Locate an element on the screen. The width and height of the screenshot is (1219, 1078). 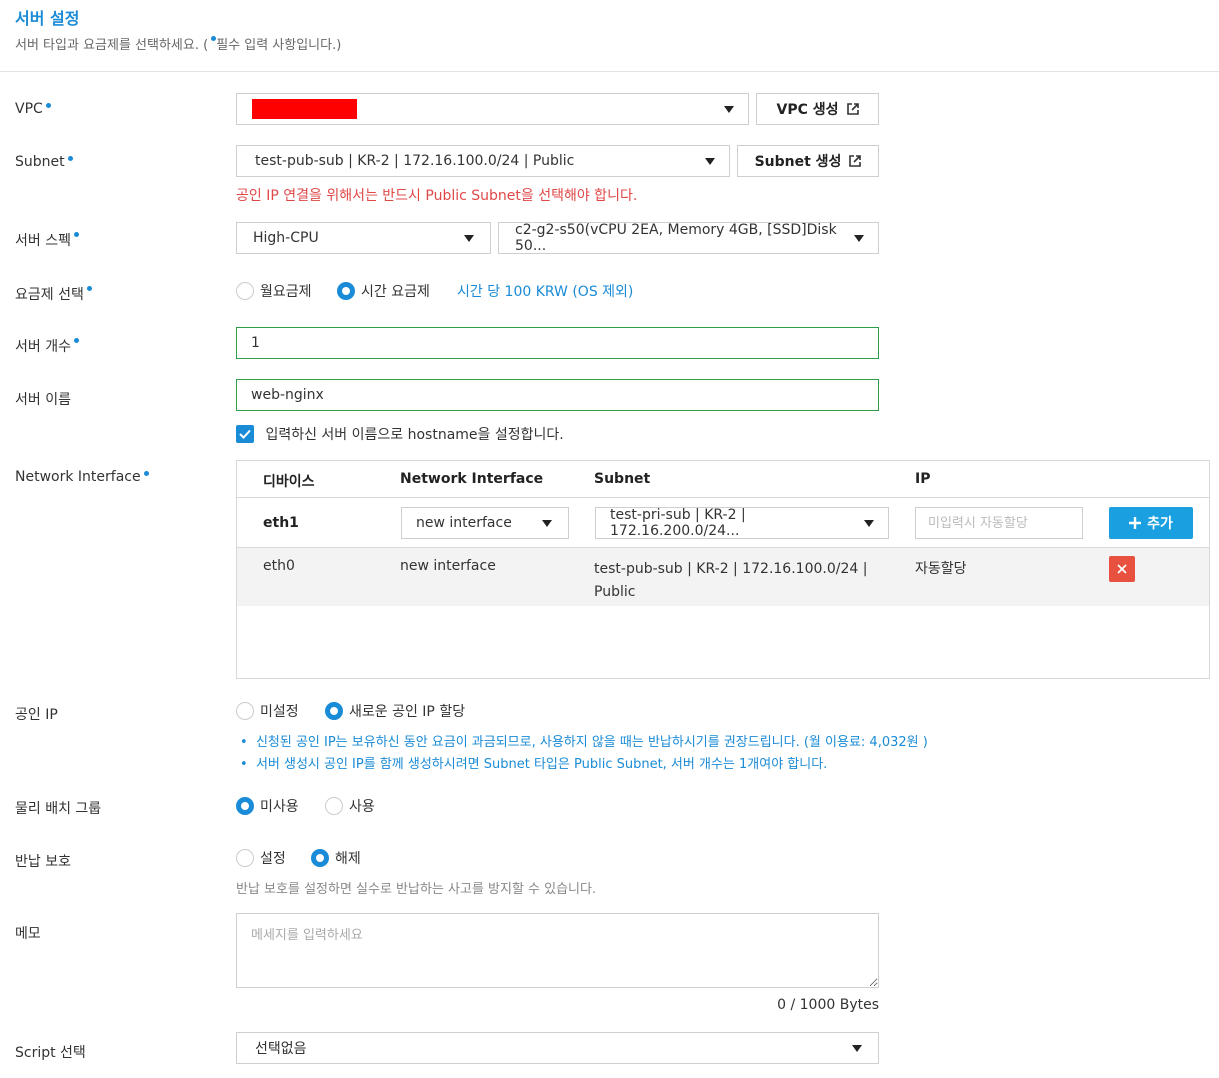
server-type-value: High-CPU is located at coordinates (286, 238).